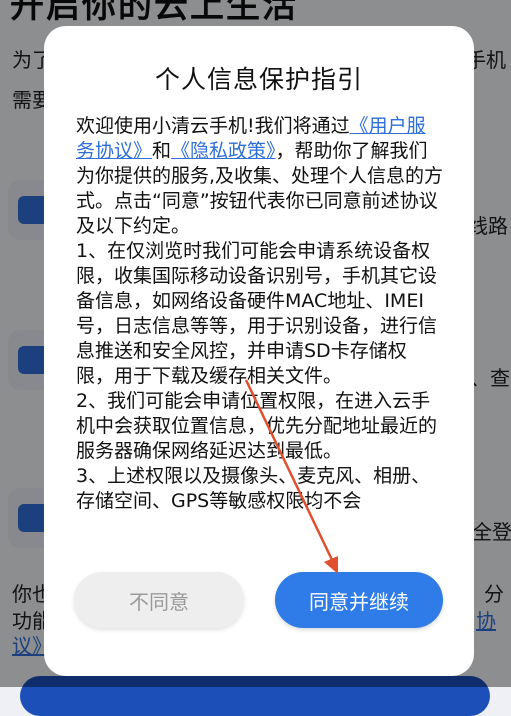 The height and width of the screenshot is (716, 511). What do you see at coordinates (162, 151) in the screenshot?
I see `and-text: 和` at bounding box center [162, 151].